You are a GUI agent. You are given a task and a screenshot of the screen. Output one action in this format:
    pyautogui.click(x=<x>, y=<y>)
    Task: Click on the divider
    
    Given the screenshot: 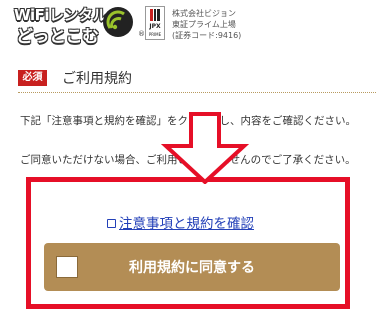 What is the action you would take?
    pyautogui.click(x=197, y=92)
    